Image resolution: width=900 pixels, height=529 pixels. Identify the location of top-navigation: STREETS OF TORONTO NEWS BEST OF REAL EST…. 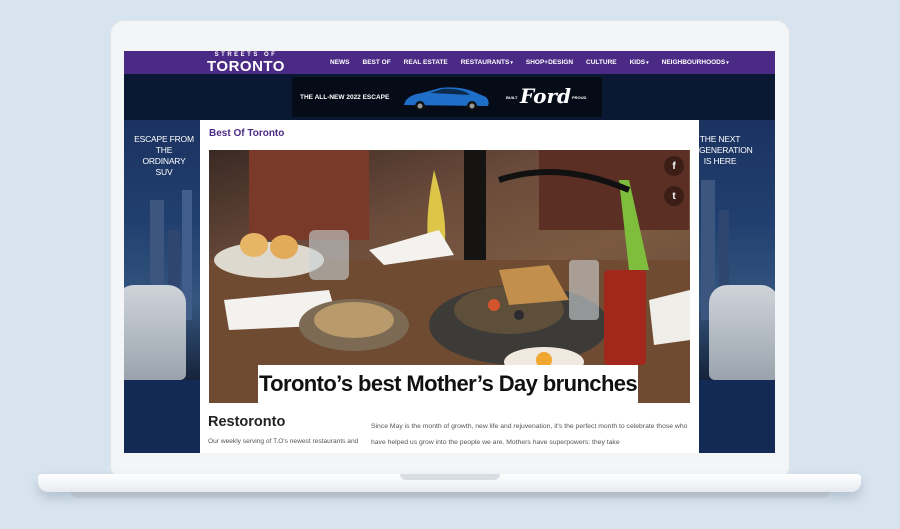
(449, 62).